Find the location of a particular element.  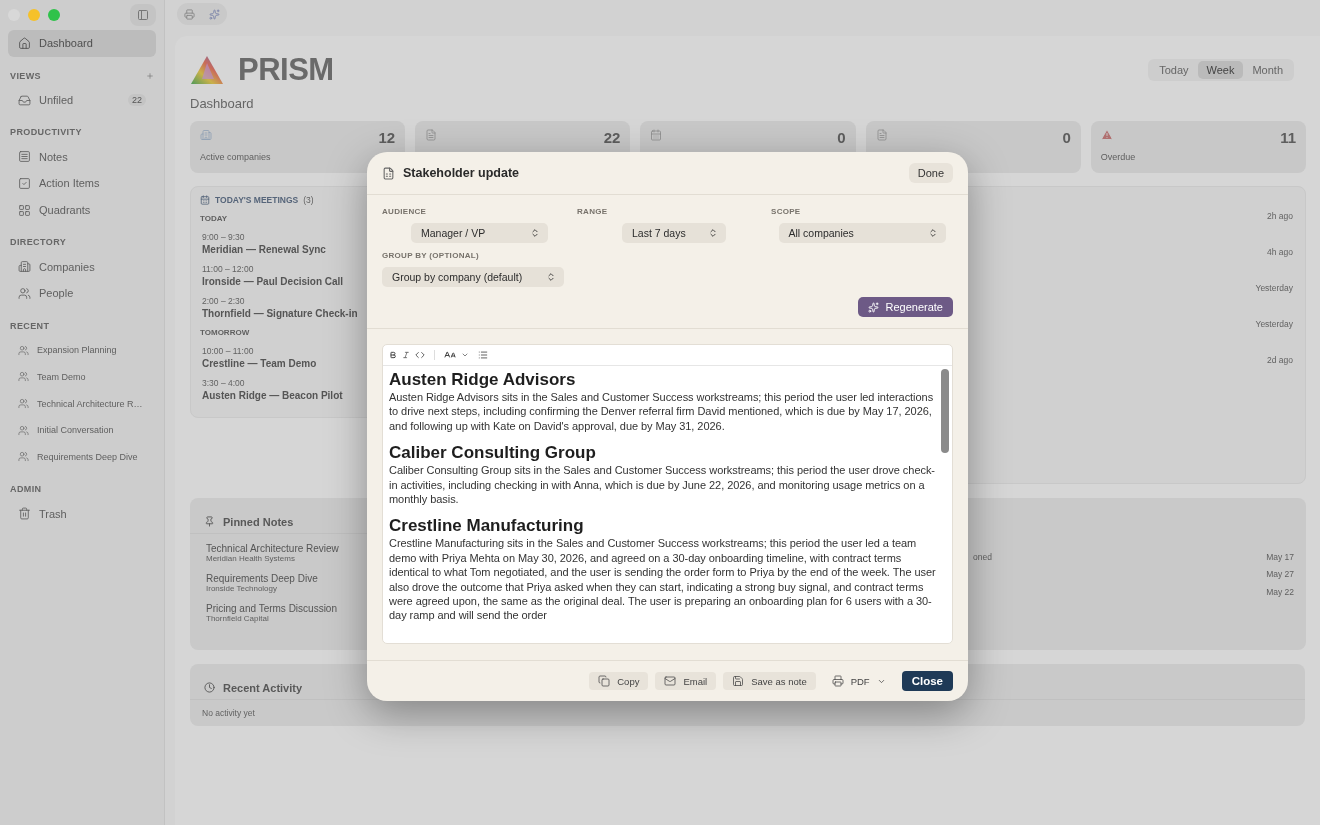

font-size-icon is located at coordinates (450, 355).